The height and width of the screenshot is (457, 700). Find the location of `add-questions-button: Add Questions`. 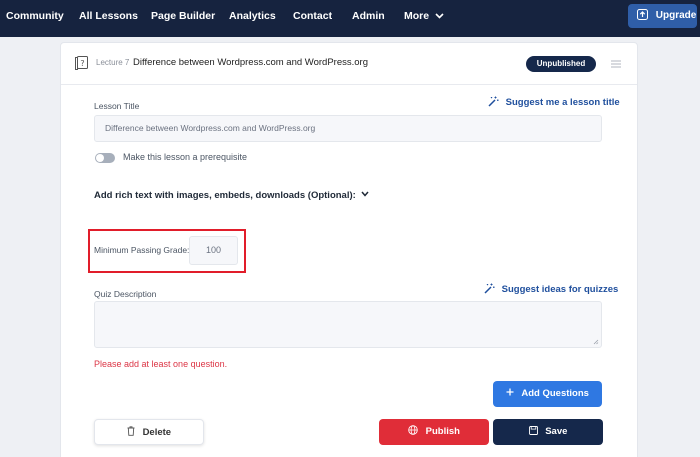

add-questions-button: Add Questions is located at coordinates (547, 394).